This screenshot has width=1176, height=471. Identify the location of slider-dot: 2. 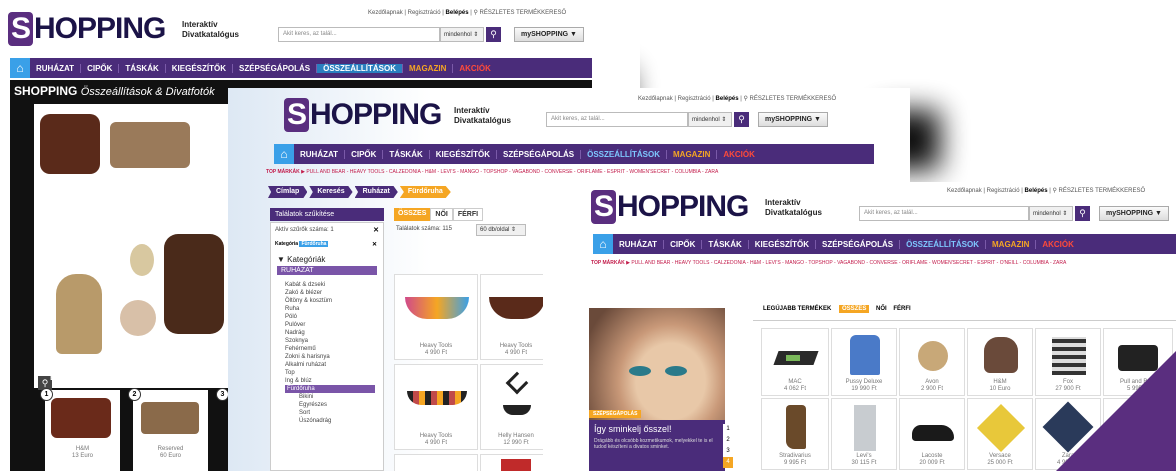
(728, 440).